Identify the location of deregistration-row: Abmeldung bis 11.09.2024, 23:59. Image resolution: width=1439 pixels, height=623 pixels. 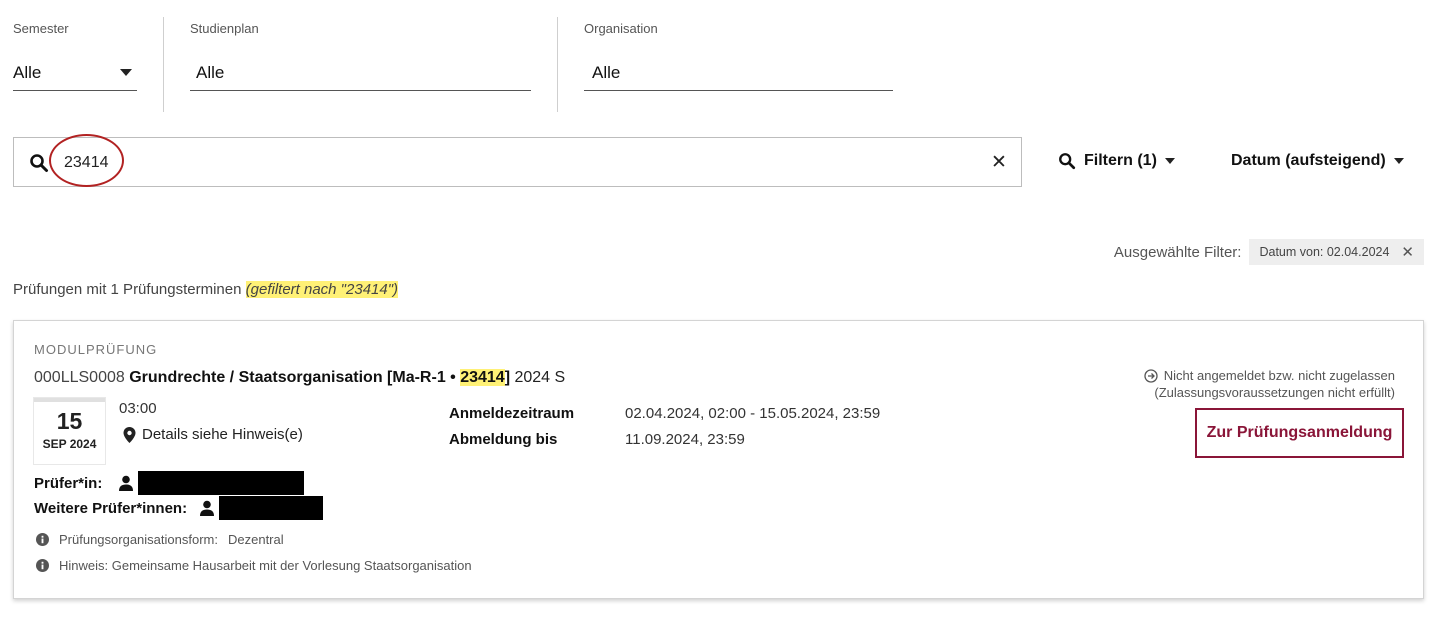
(664, 439).